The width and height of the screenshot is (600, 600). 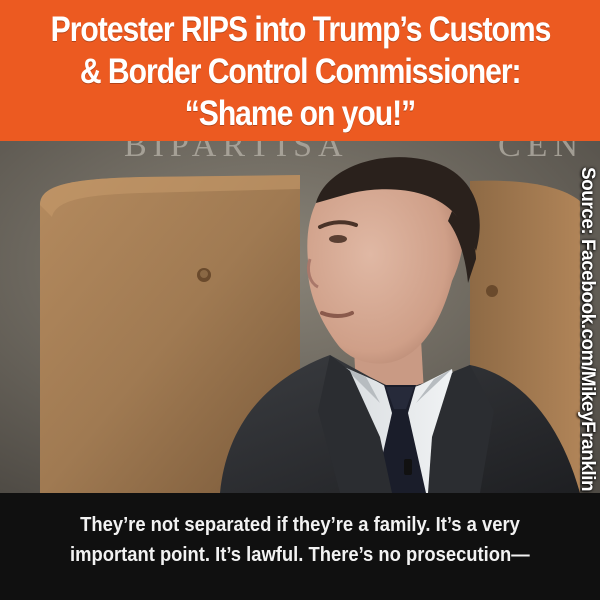 What do you see at coordinates (587, 329) in the screenshot?
I see `source-credit: Source: Facebook.com/MikeyFranklin` at bounding box center [587, 329].